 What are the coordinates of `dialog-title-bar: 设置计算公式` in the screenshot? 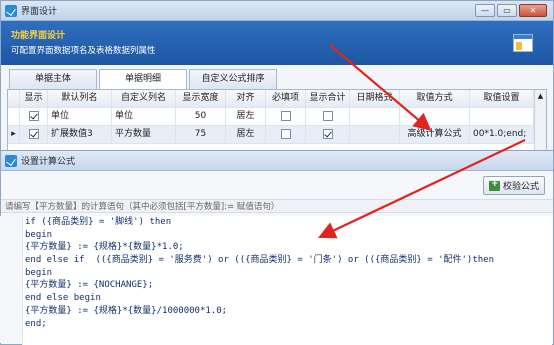 It's located at (277, 161).